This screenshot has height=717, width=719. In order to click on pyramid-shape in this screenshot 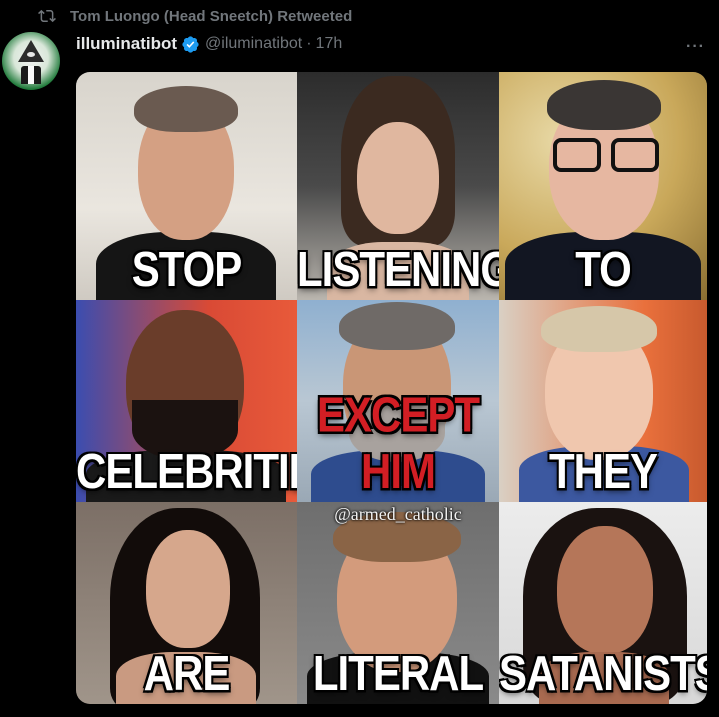, I will do `click(31, 51)`.